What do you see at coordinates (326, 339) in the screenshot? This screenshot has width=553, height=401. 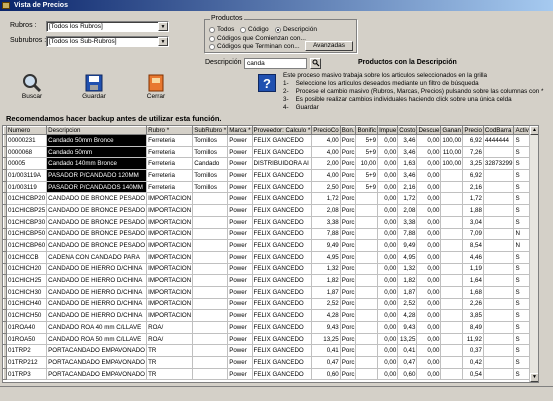 I see `table-cell: 13,25` at bounding box center [326, 339].